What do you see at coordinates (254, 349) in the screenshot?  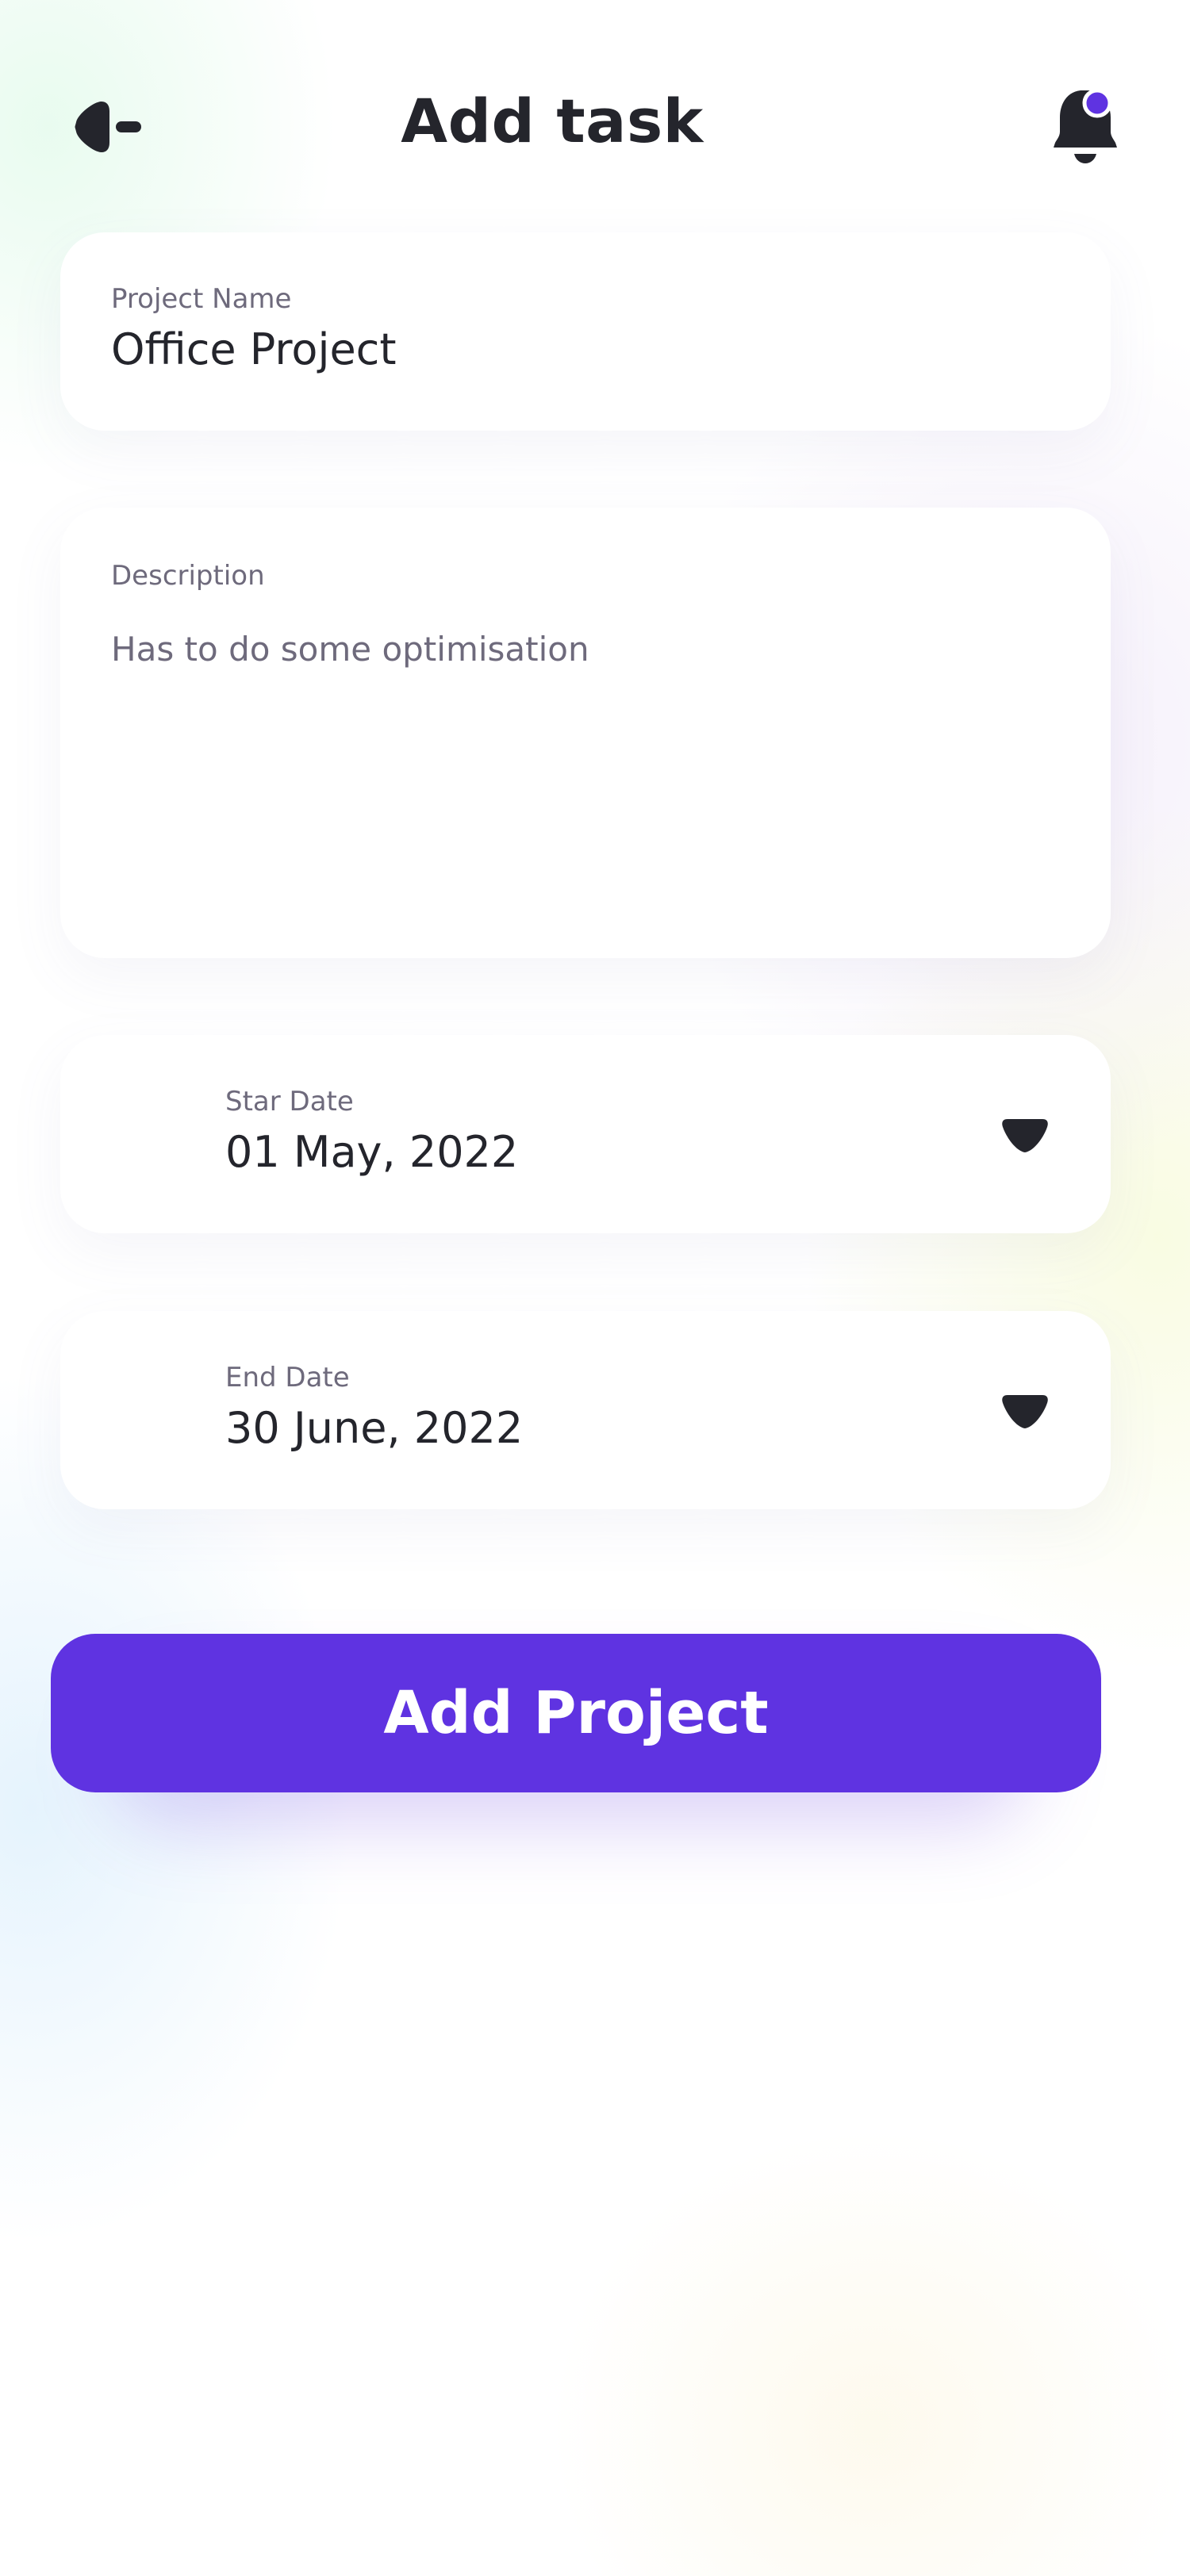 I see `project-name-value: Office Project` at bounding box center [254, 349].